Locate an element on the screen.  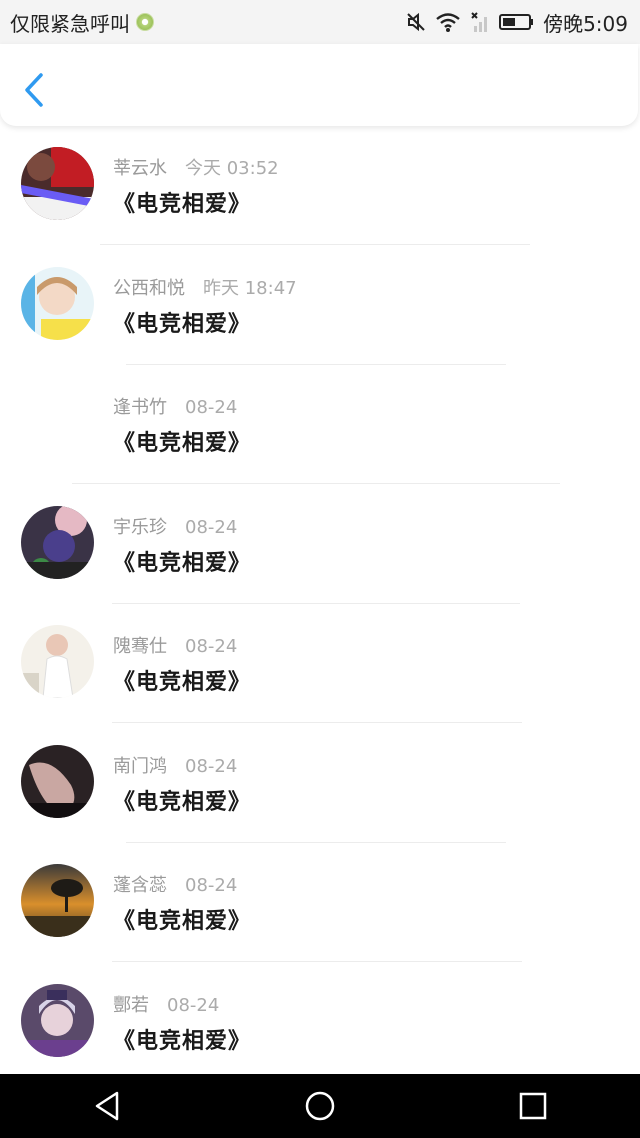
status-right: 傍晚5:09 is located at coordinates (522, 22).